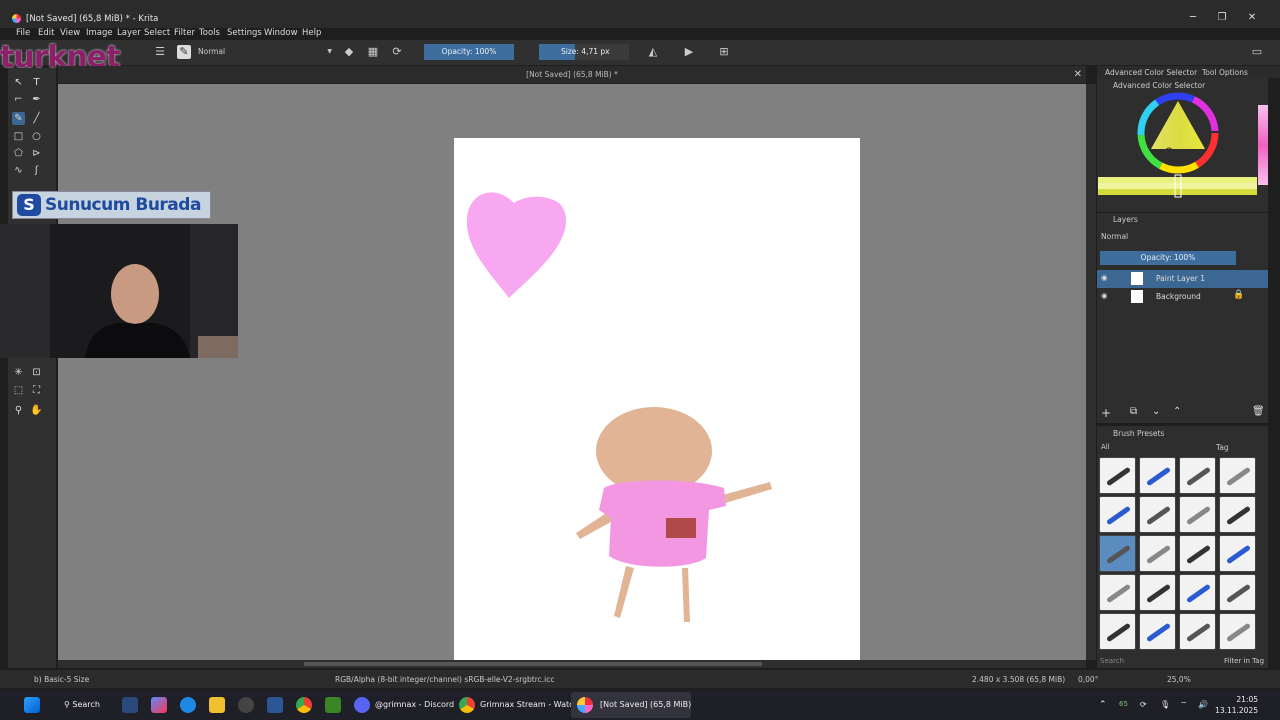 This screenshot has width=1280, height=720. What do you see at coordinates (1078, 74) in the screenshot?
I see `close-document-icon: ✕` at bounding box center [1078, 74].